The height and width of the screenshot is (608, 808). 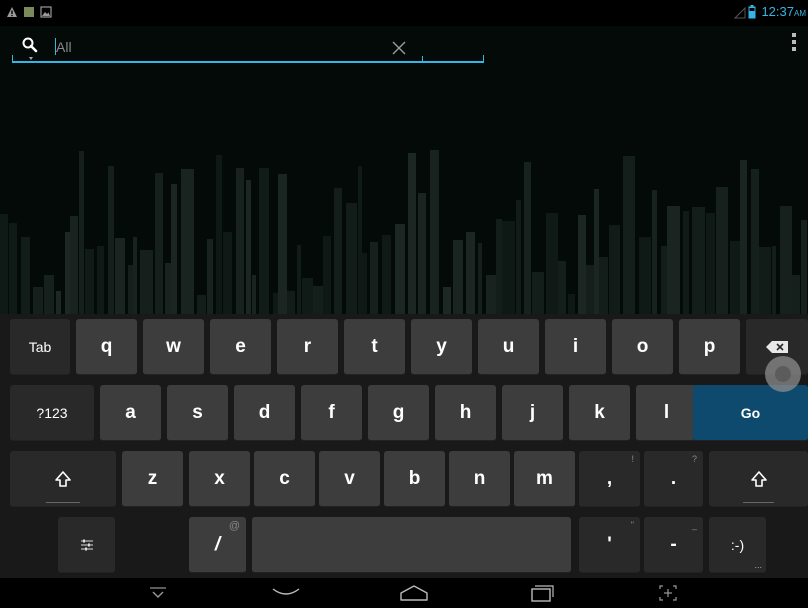 I want to click on signal-icon, so click(x=740, y=13).